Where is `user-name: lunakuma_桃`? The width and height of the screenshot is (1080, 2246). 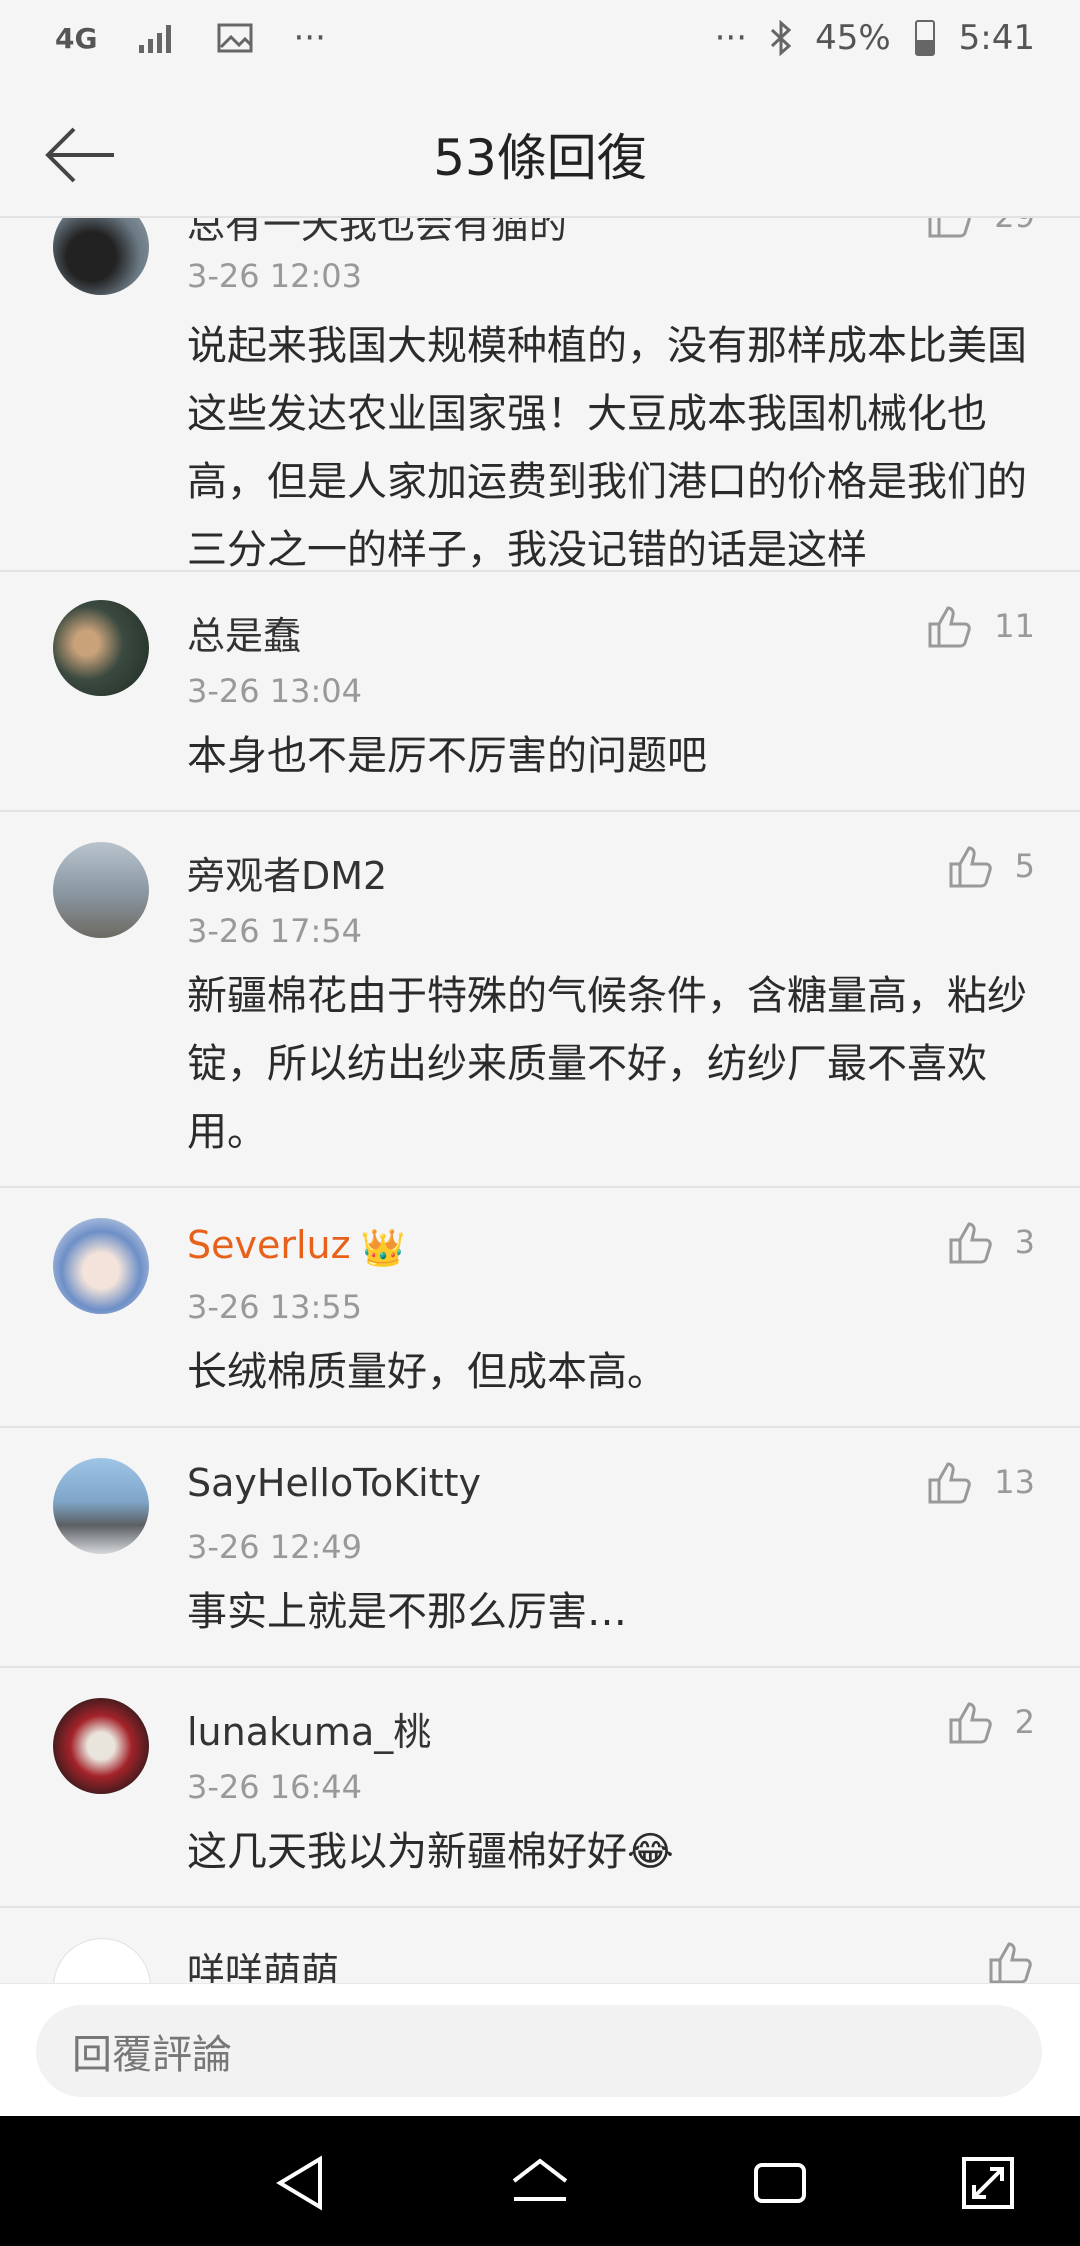
user-name: lunakuma_桃 is located at coordinates (309, 1728).